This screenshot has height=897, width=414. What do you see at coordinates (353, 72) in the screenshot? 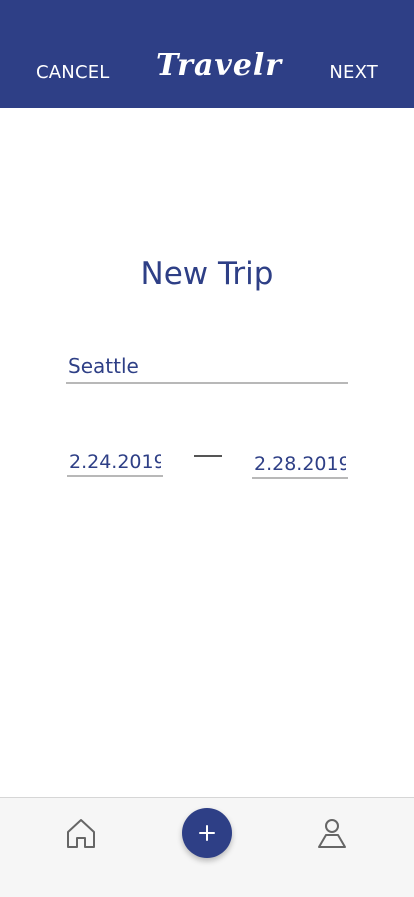
I see `next-button: NEXT` at bounding box center [353, 72].